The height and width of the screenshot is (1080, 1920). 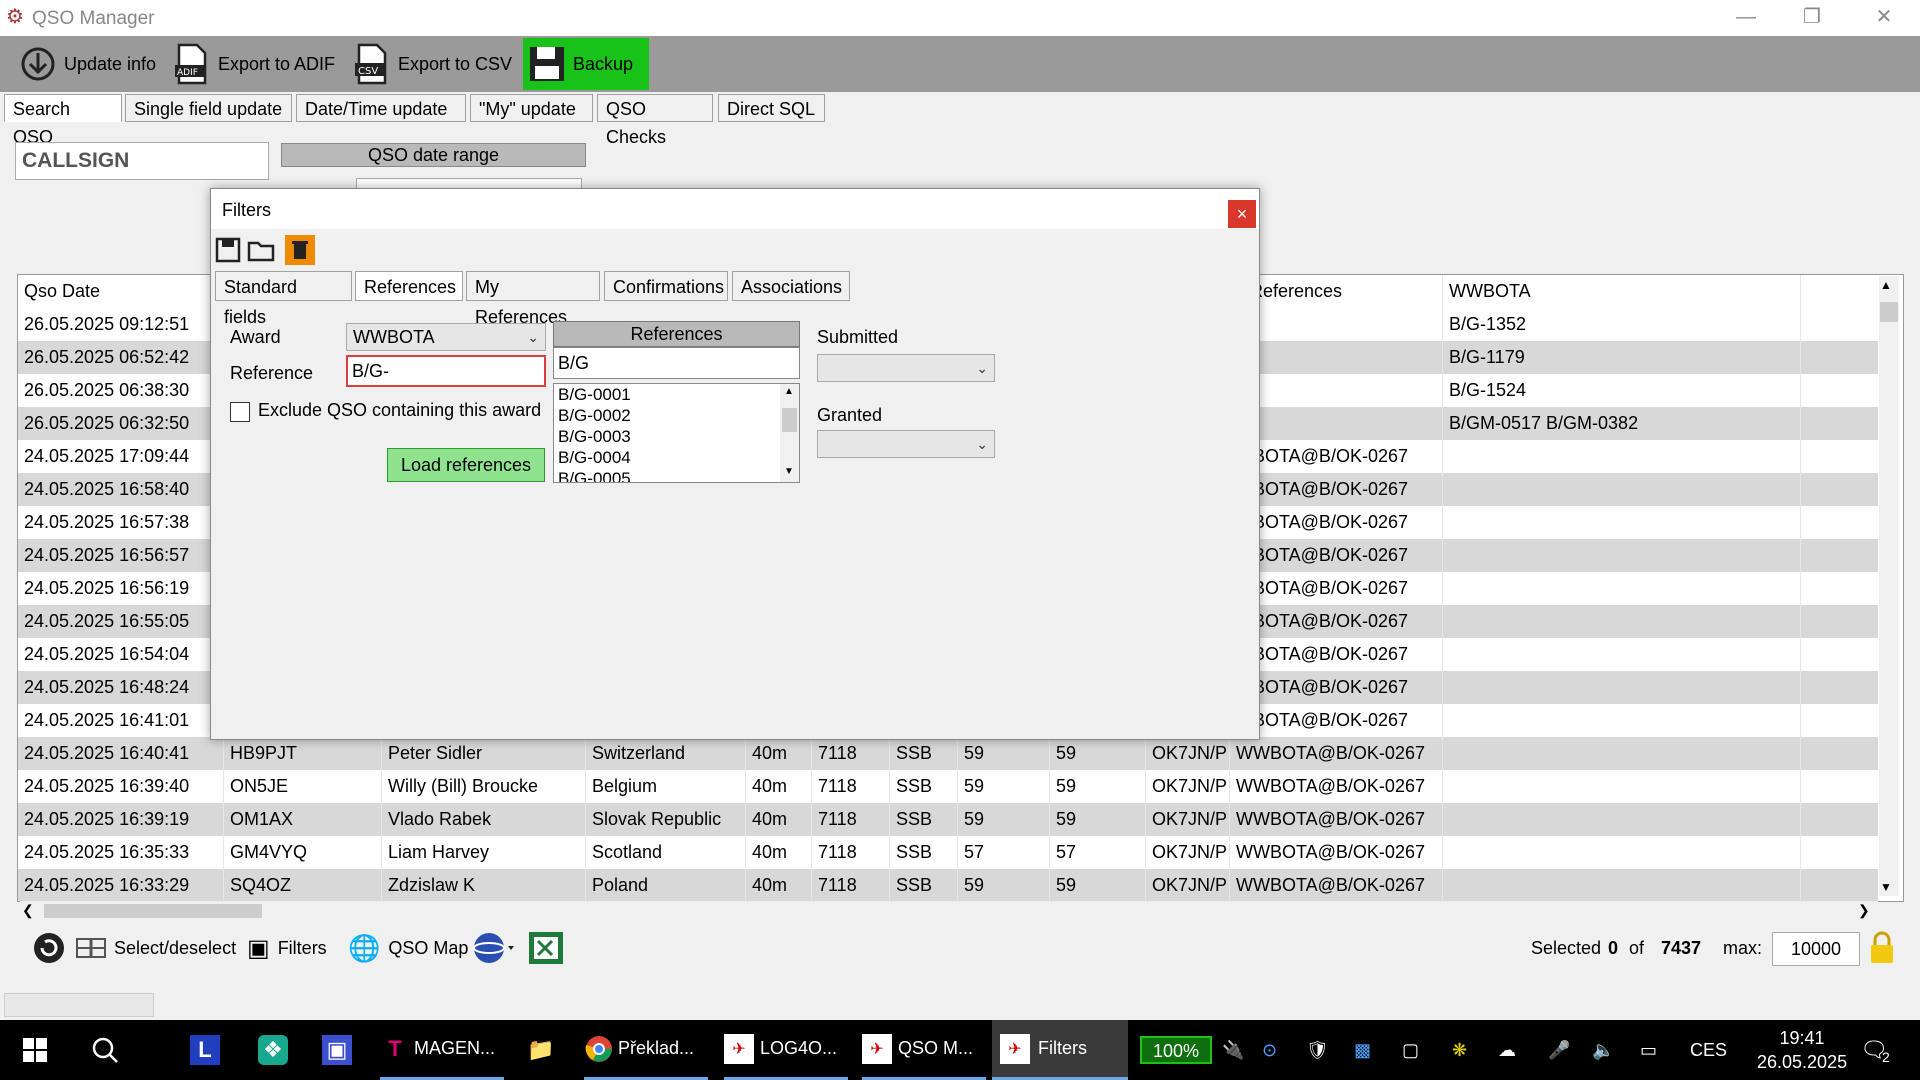 What do you see at coordinates (208, 108) in the screenshot?
I see `tab-single-field-update: Single field update` at bounding box center [208, 108].